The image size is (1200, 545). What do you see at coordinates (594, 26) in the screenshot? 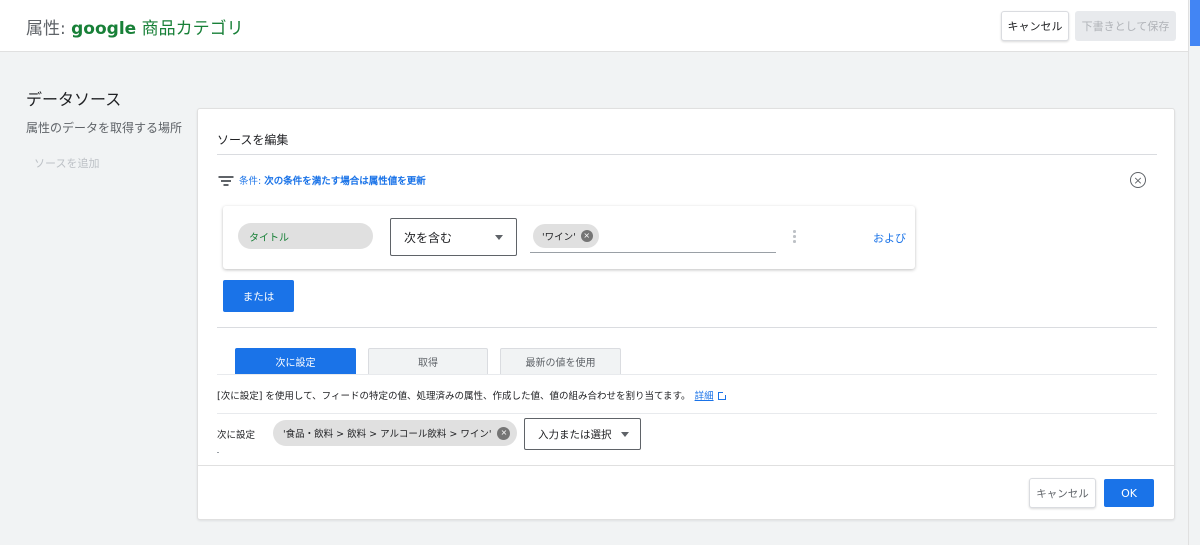
I see `top-bar: 属性: google 商品カテゴリ キャンセル 下書きとして保存` at bounding box center [594, 26].